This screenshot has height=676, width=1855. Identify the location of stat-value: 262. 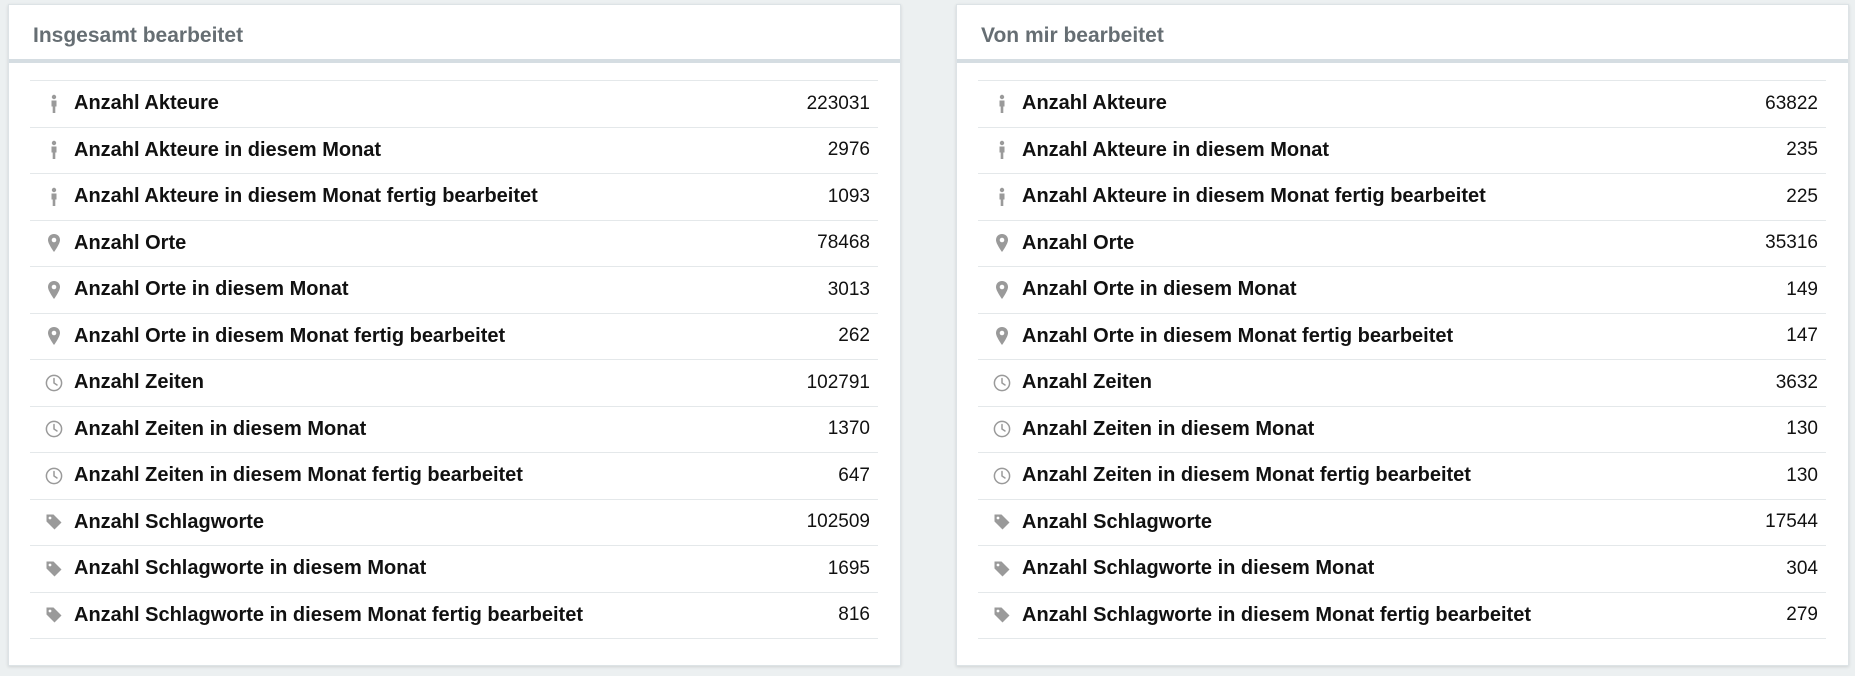
(854, 336).